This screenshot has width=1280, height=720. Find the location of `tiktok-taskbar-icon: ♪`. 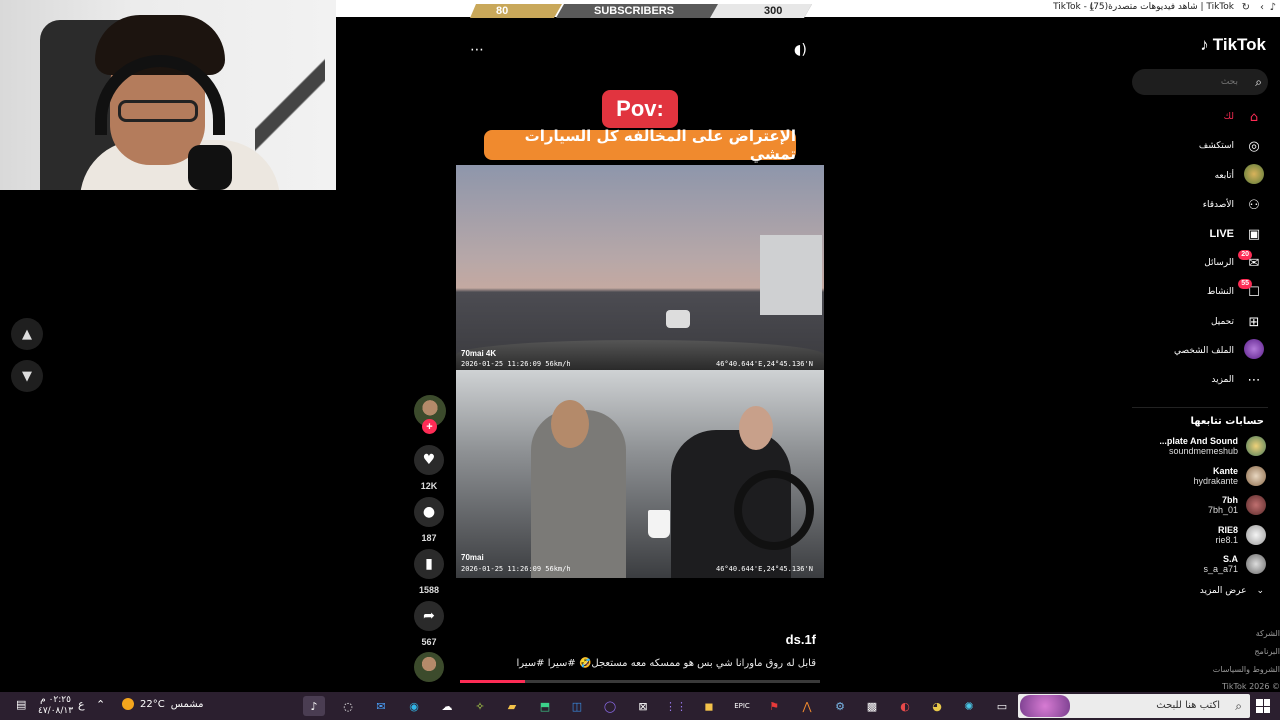

tiktok-taskbar-icon: ♪ is located at coordinates (314, 706).